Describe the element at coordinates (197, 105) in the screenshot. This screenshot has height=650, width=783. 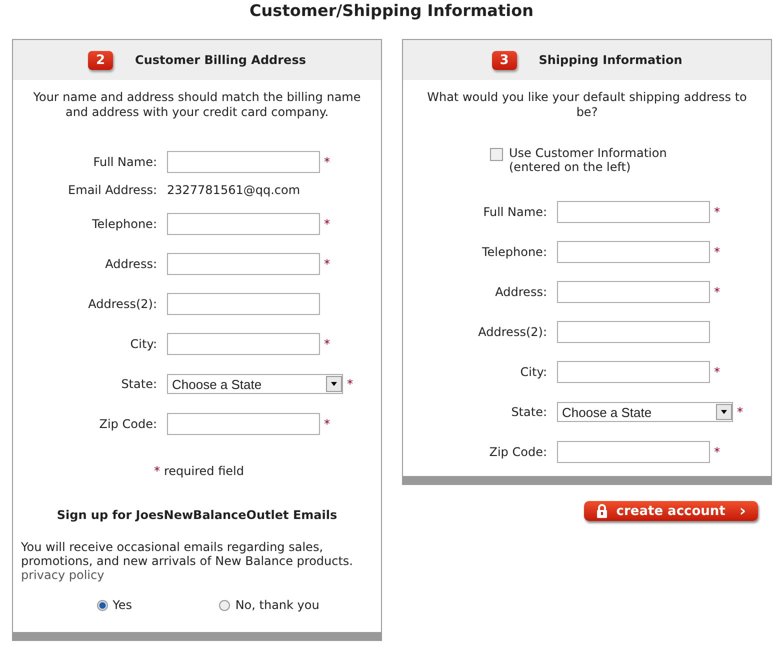
I see `intro-text: Your name and address should match the billing name and address with your credit card company.` at that location.